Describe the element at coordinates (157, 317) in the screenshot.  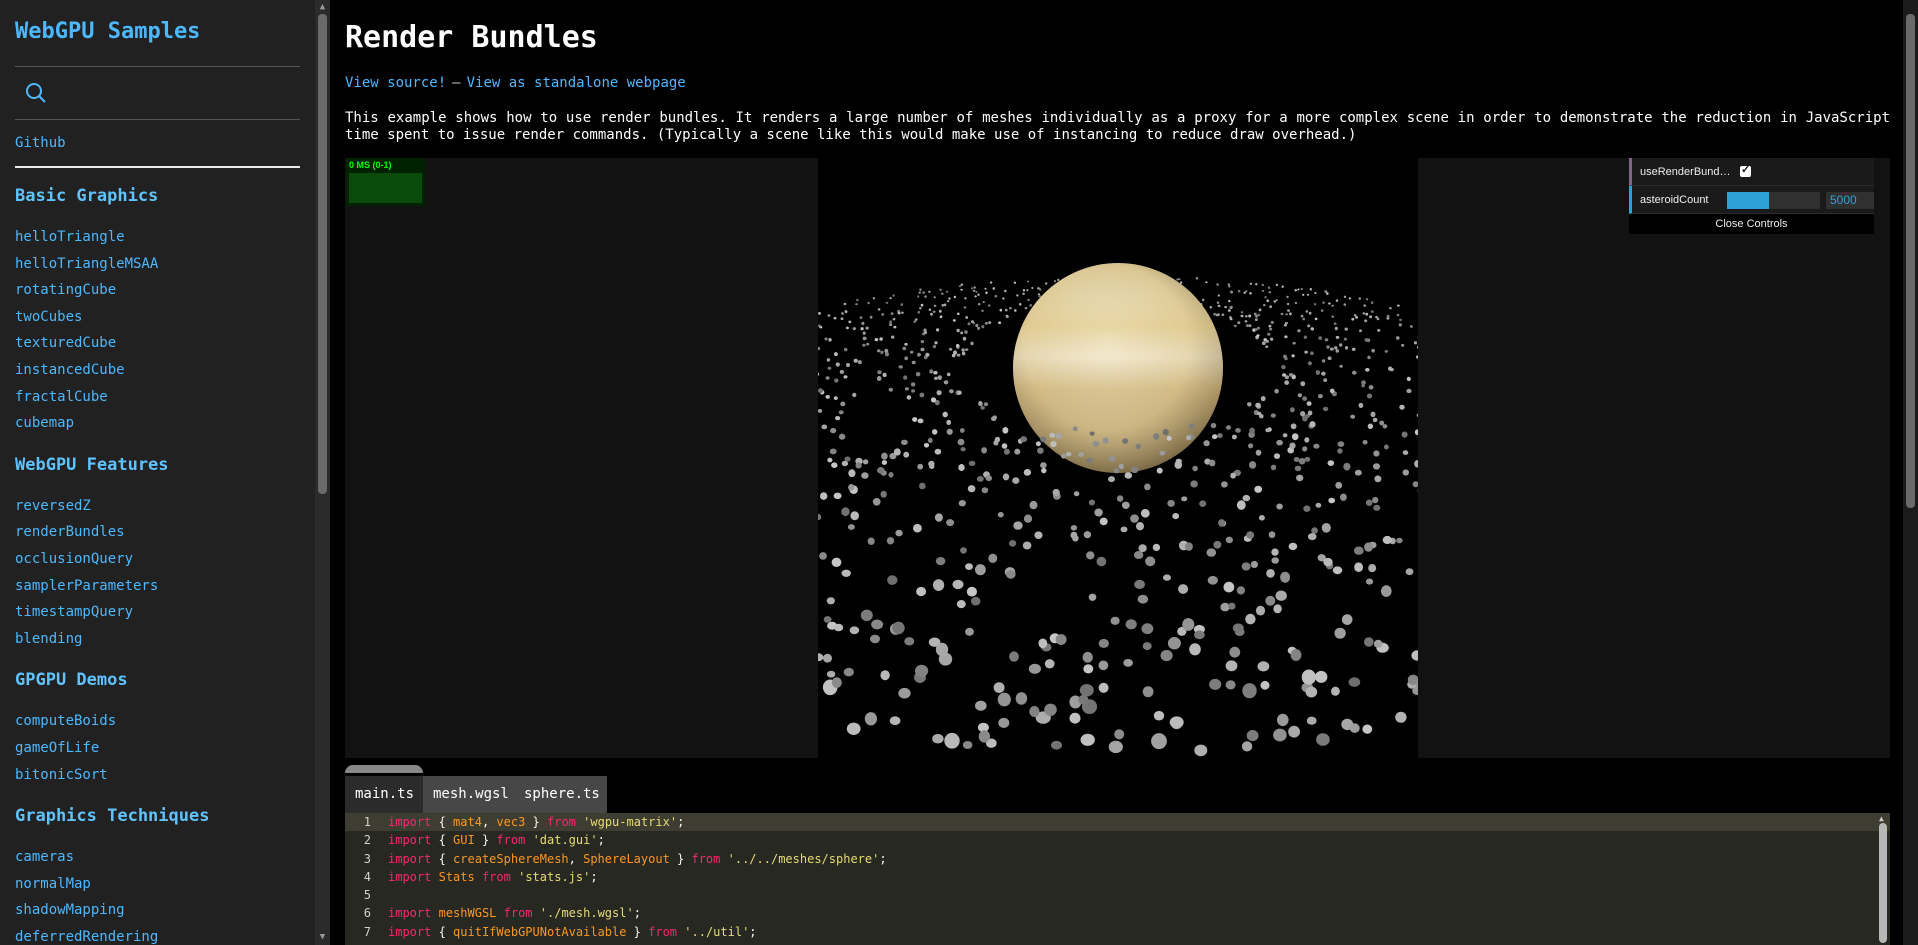
I see `sidebar-item-twoCubes: twoCubes` at that location.